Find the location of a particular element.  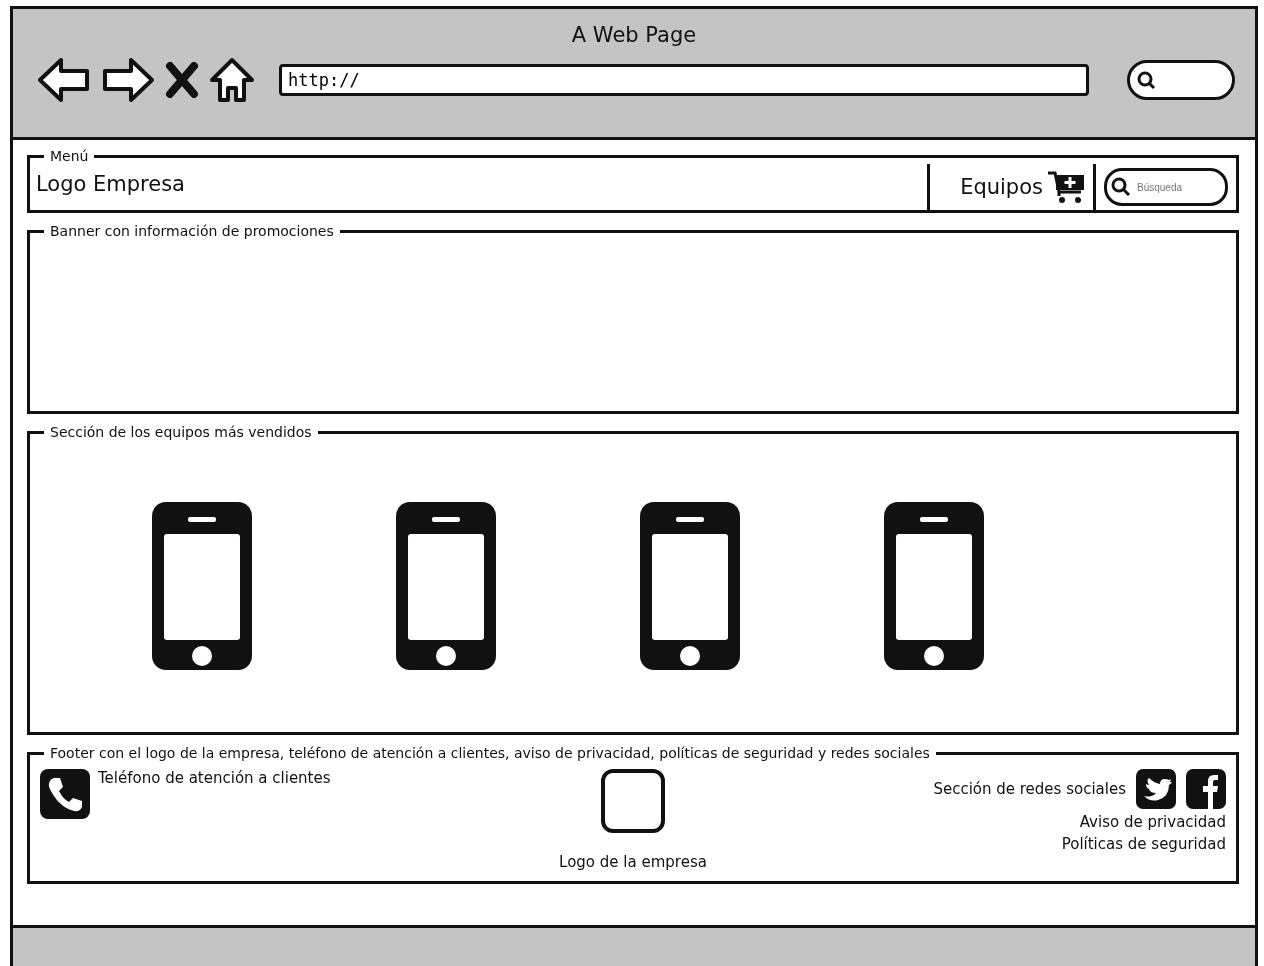

footer-link: Aviso de privacidad is located at coordinates (1152, 822).